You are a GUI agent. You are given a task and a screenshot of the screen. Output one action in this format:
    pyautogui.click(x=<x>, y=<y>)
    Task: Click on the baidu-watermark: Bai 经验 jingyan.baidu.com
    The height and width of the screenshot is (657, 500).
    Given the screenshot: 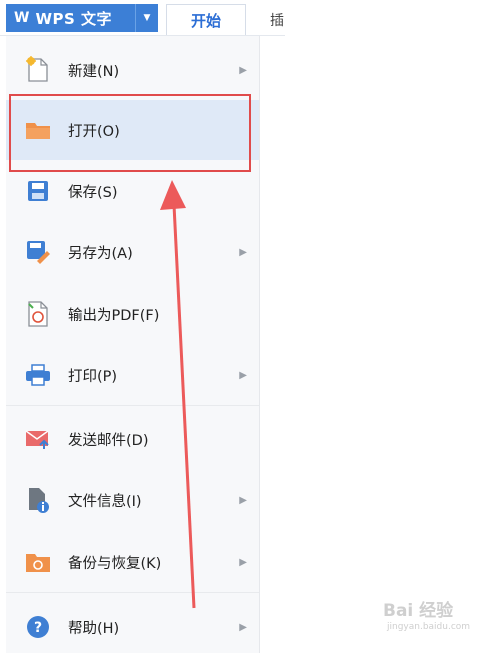 What is the action you would take?
    pyautogui.click(x=438, y=616)
    